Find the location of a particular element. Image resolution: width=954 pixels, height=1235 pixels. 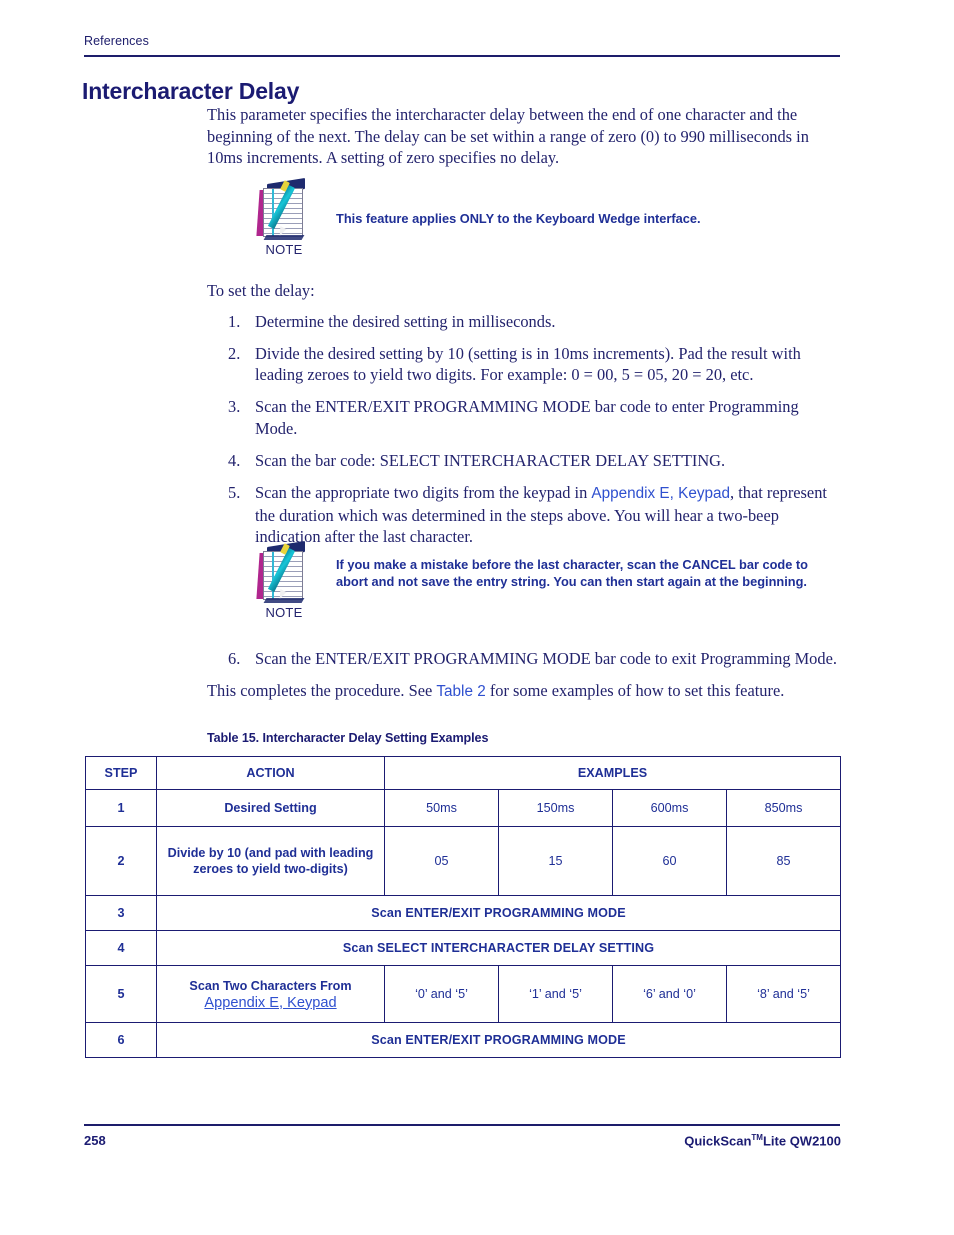

footer-divider is located at coordinates (462, 1125).